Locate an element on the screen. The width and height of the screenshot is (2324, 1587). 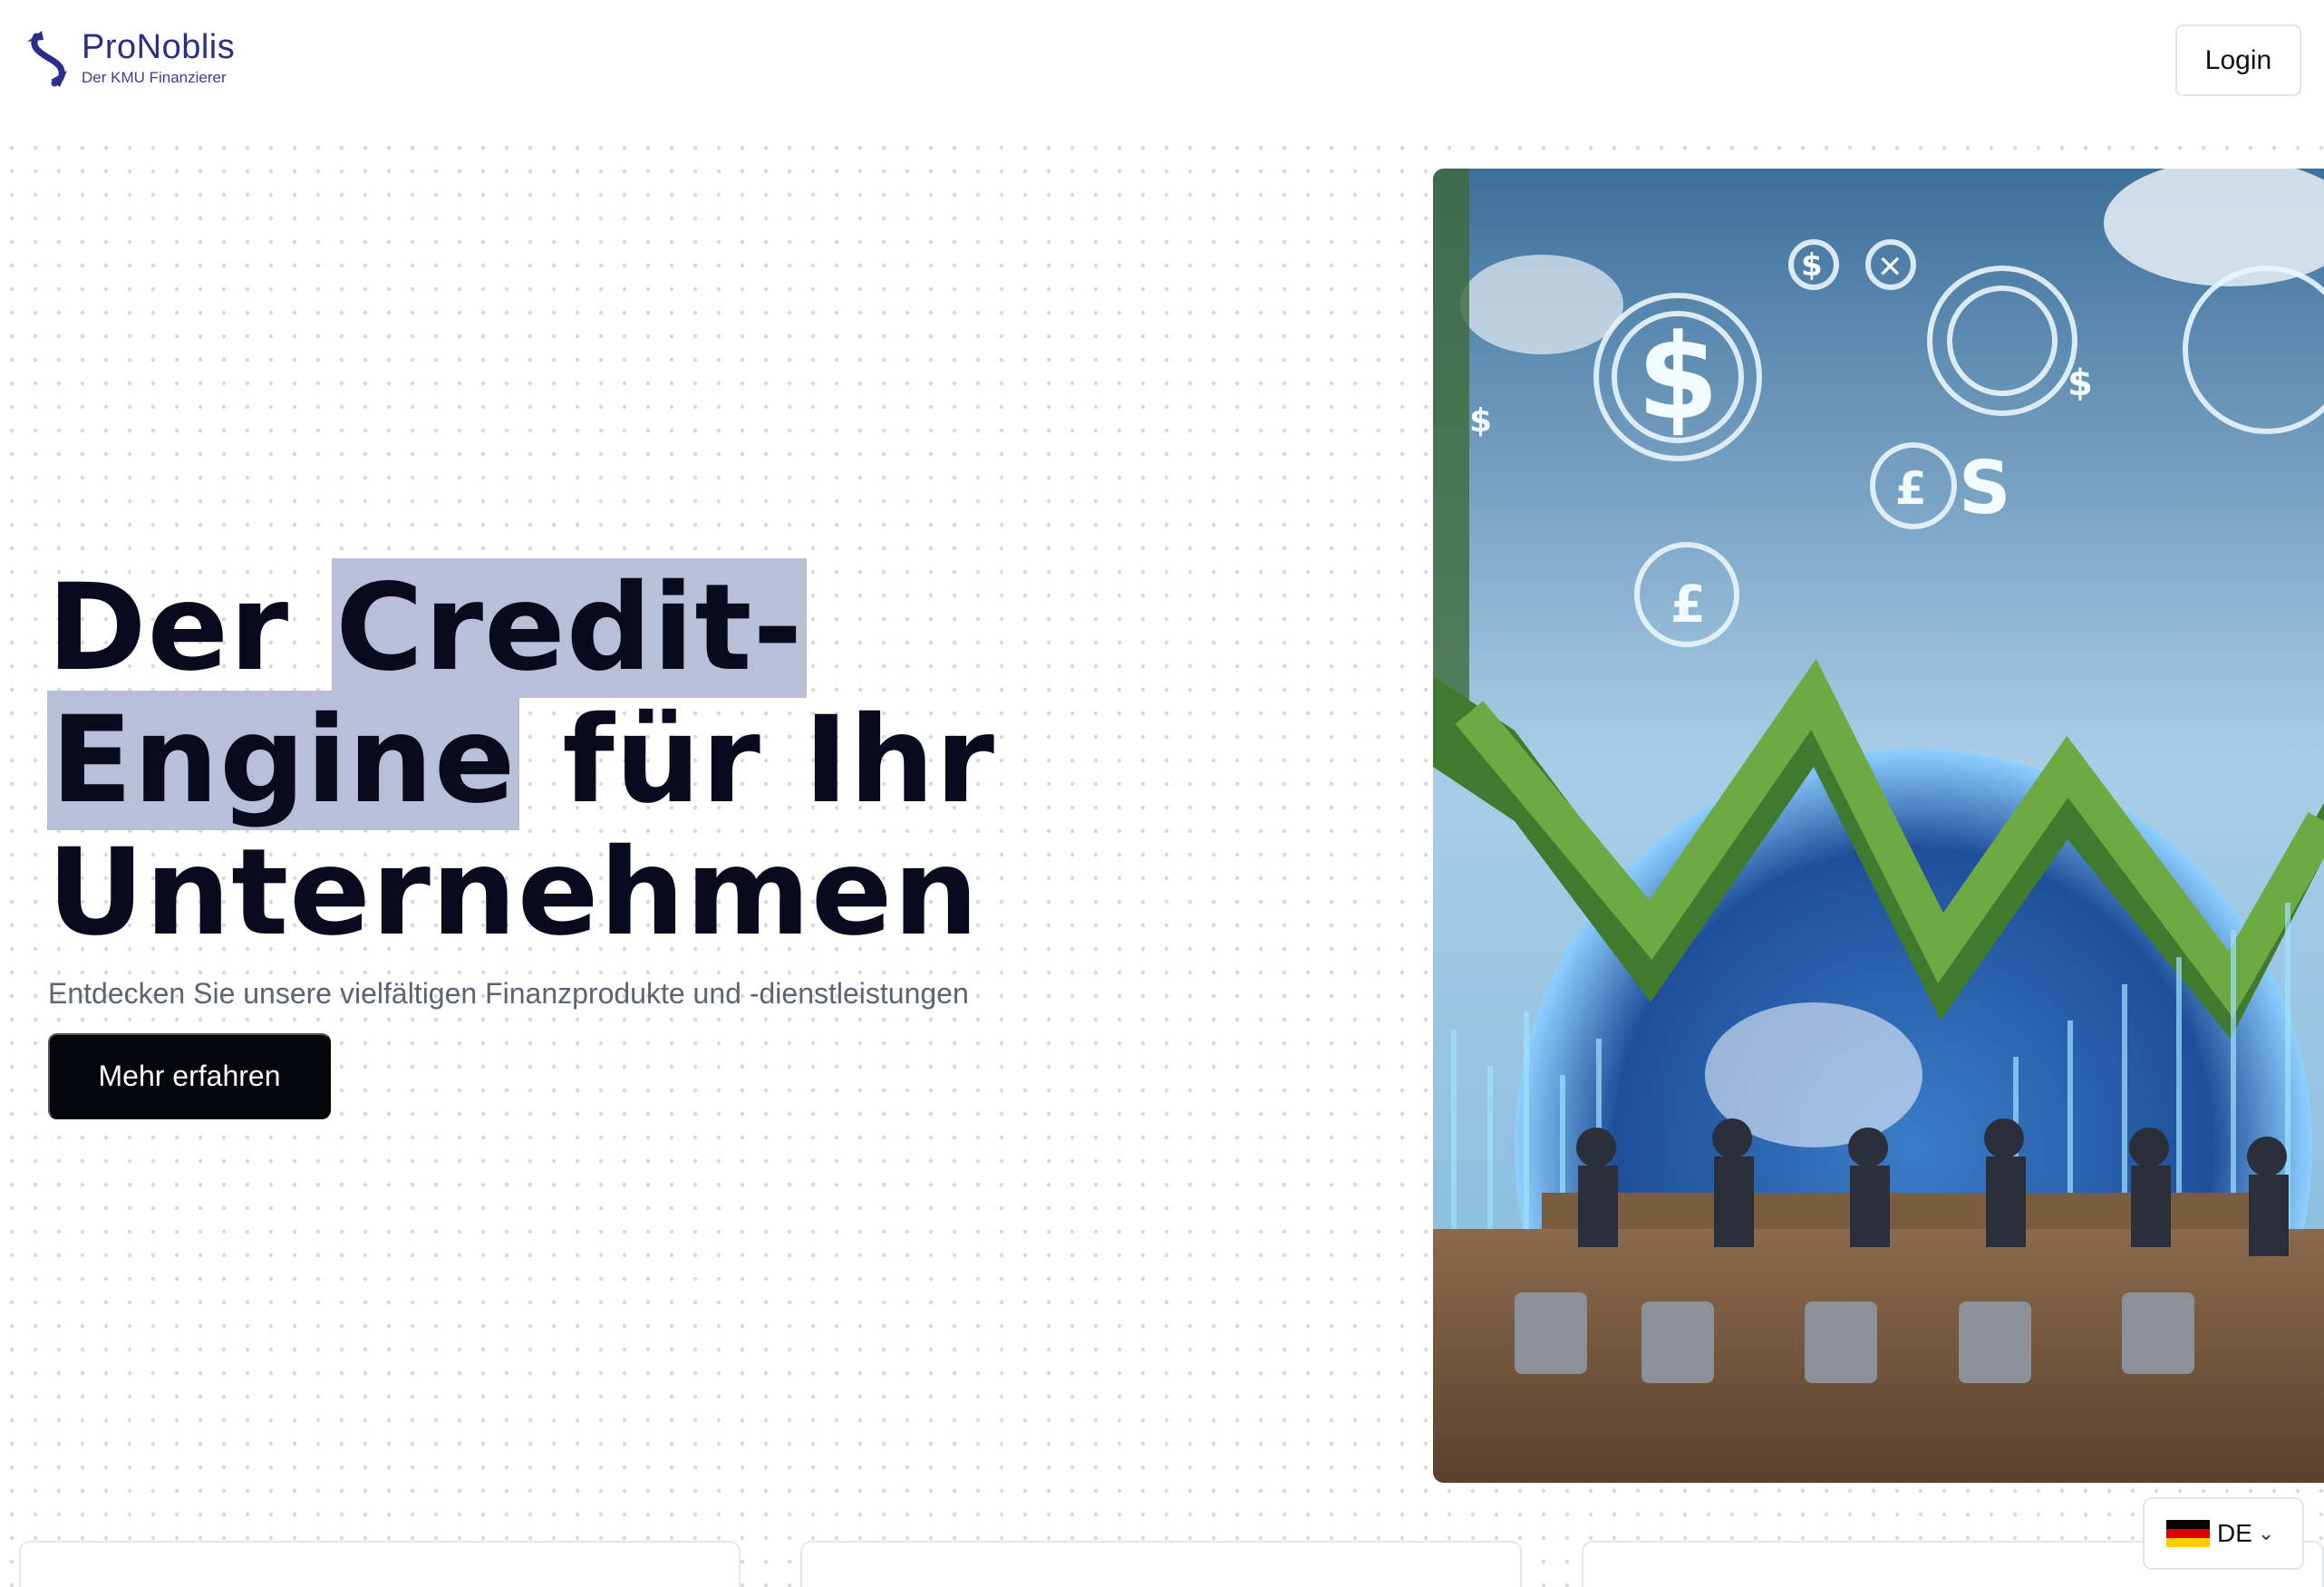
pronoblis-logo-icon is located at coordinates (47, 59).